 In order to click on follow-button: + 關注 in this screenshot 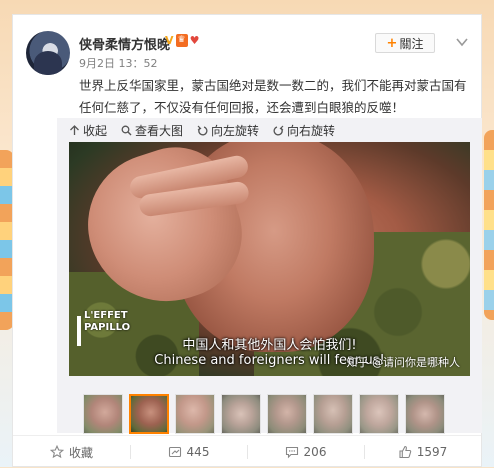, I will do `click(405, 43)`.